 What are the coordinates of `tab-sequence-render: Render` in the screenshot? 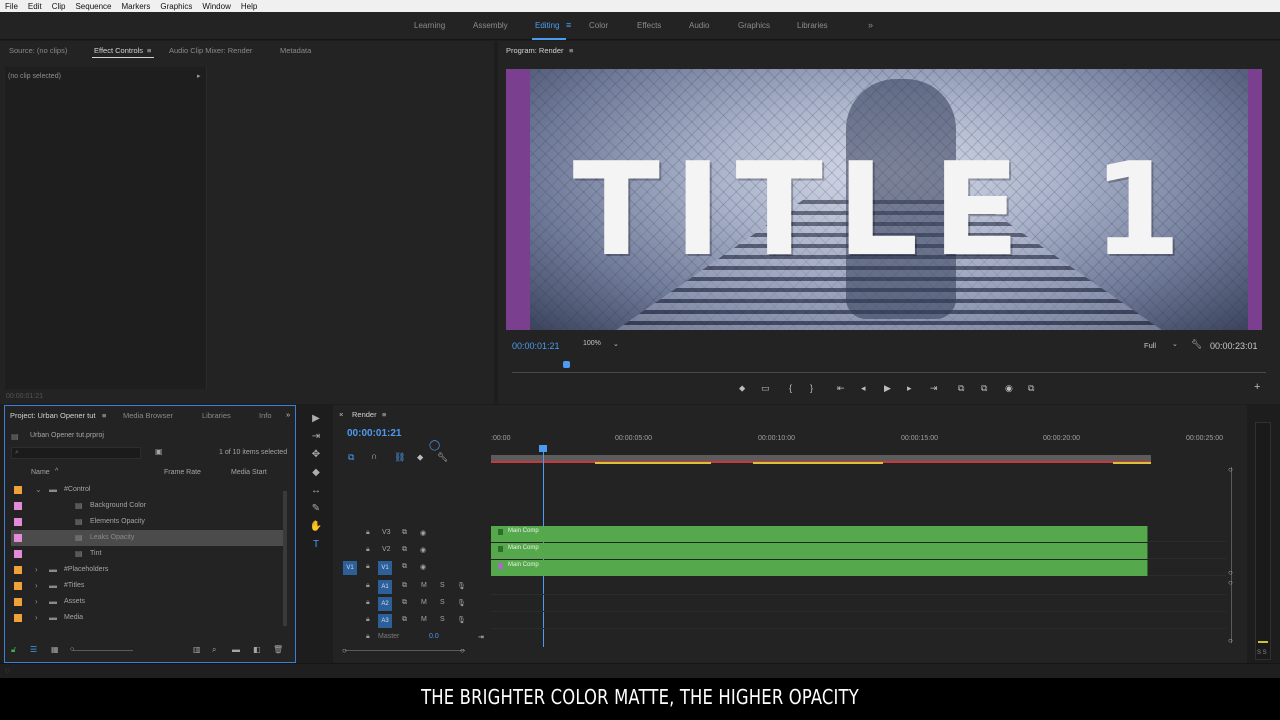 It's located at (364, 414).